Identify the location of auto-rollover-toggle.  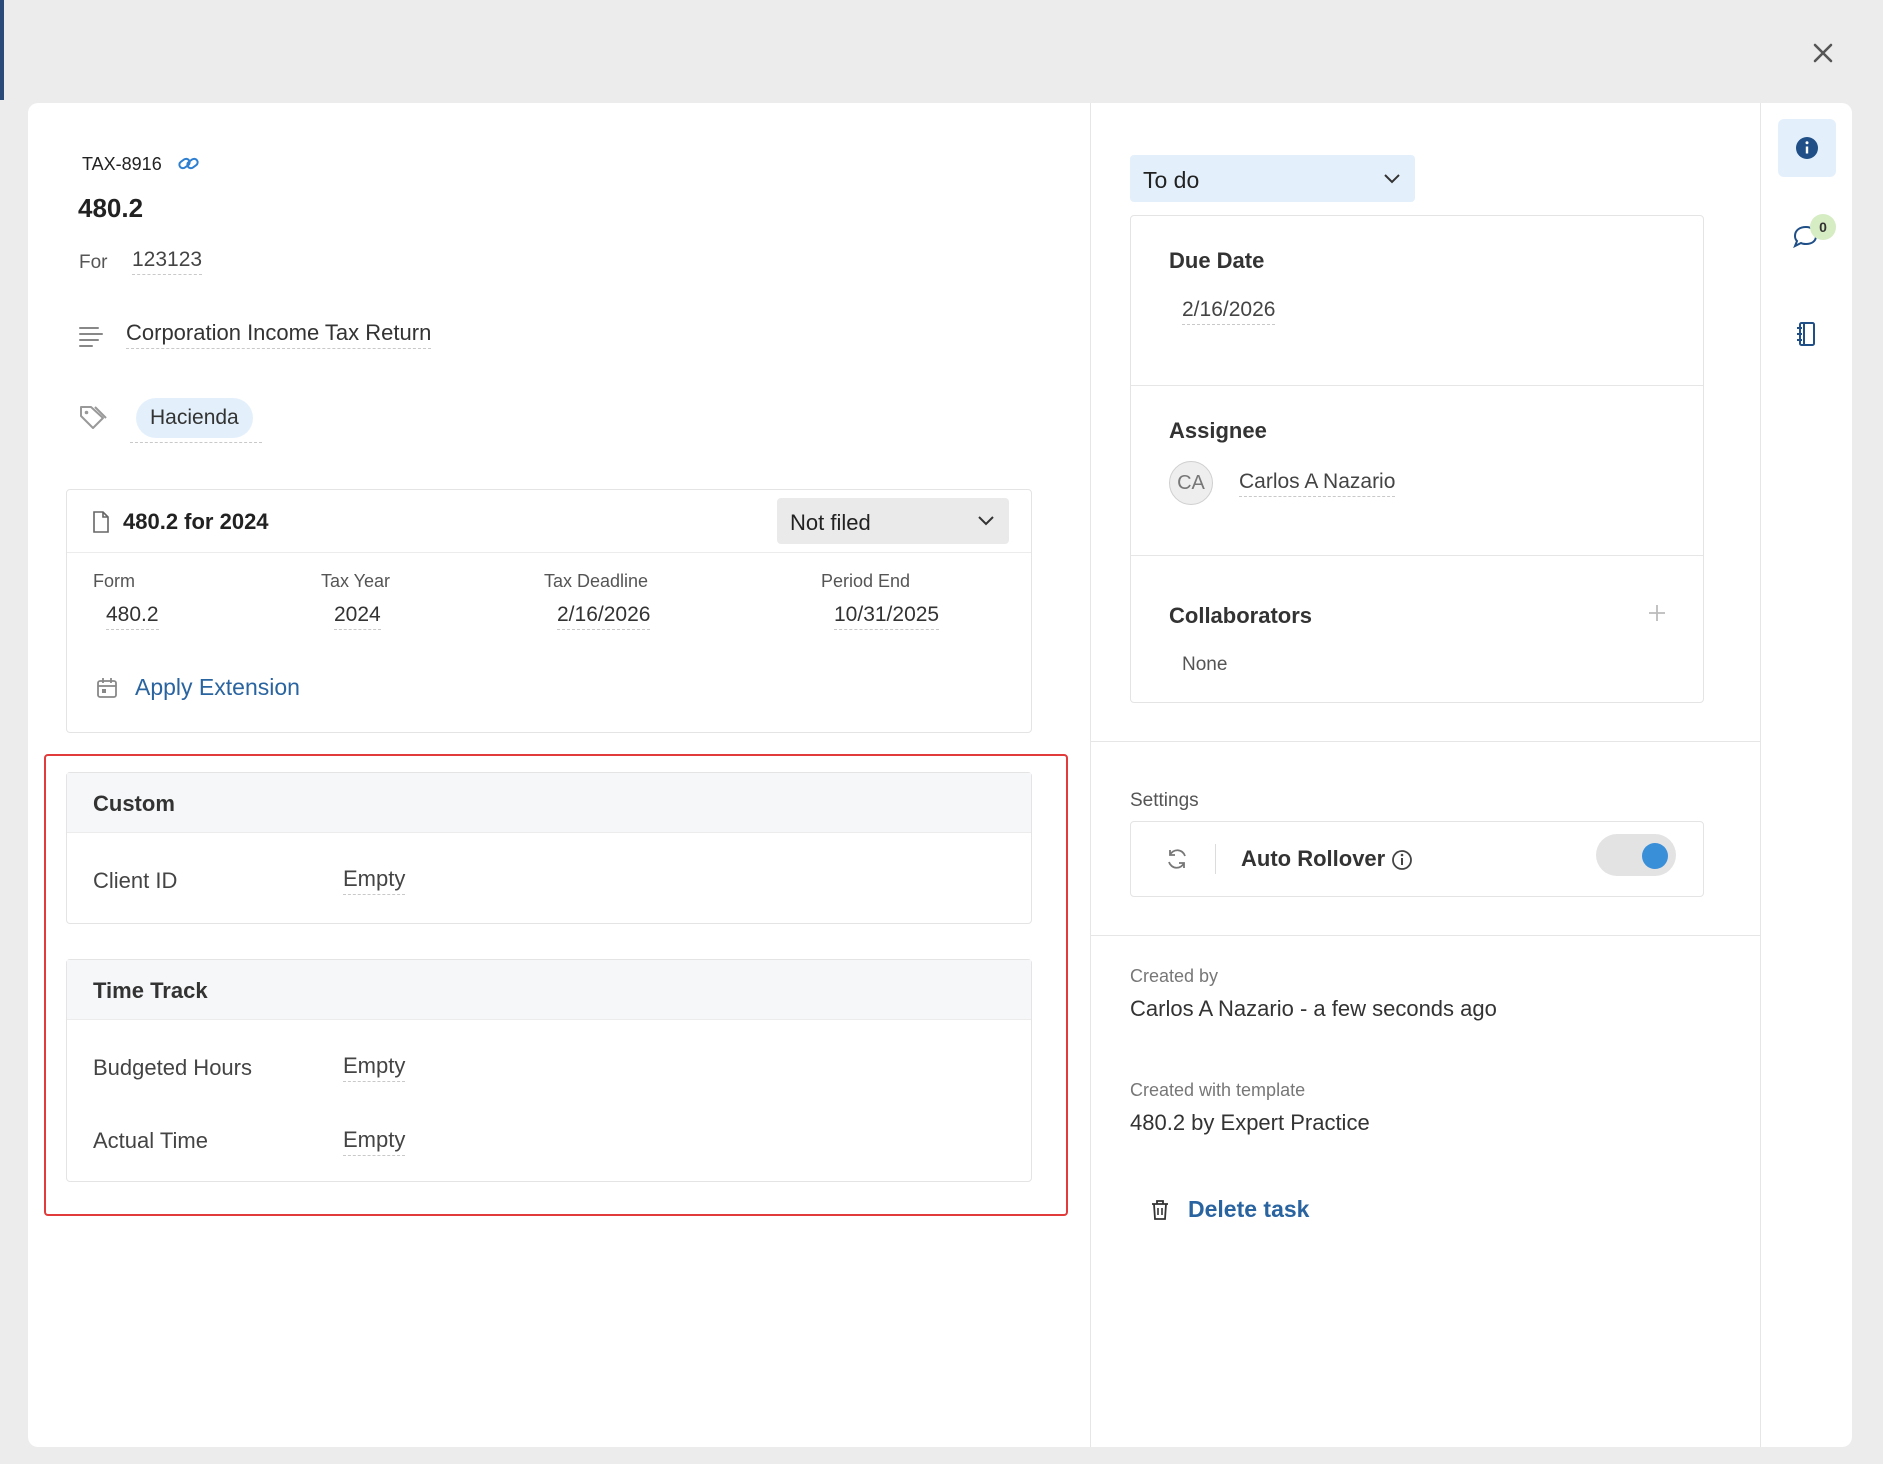
(1636, 855).